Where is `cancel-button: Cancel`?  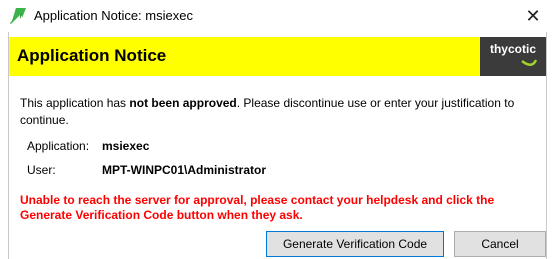 cancel-button: Cancel is located at coordinates (500, 244).